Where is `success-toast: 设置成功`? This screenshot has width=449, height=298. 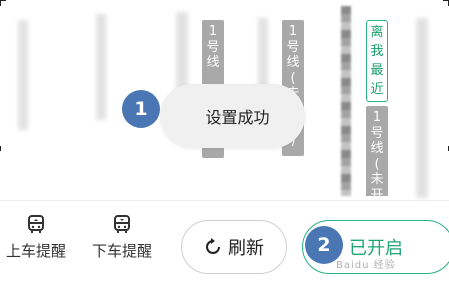
success-toast: 设置成功 is located at coordinates (232, 116).